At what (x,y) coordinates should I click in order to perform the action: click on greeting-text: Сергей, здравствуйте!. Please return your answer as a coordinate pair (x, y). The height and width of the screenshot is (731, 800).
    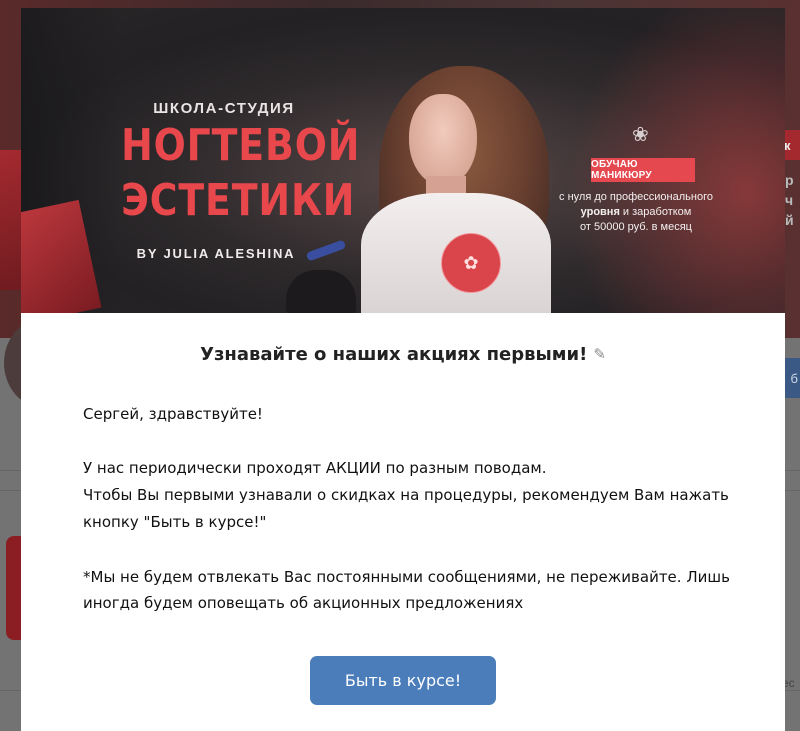
    Looking at the image, I should click on (173, 414).